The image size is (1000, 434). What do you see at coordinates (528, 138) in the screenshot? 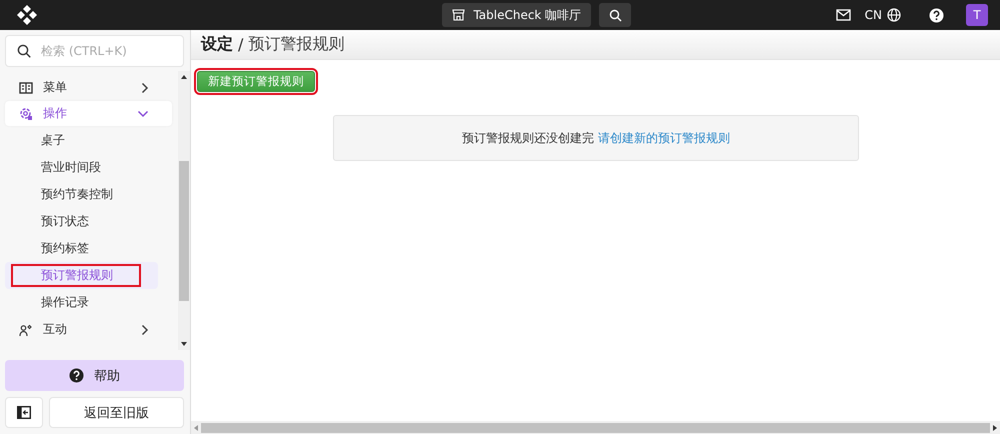
I see `empty-message: 预订警报规则还没创建完` at bounding box center [528, 138].